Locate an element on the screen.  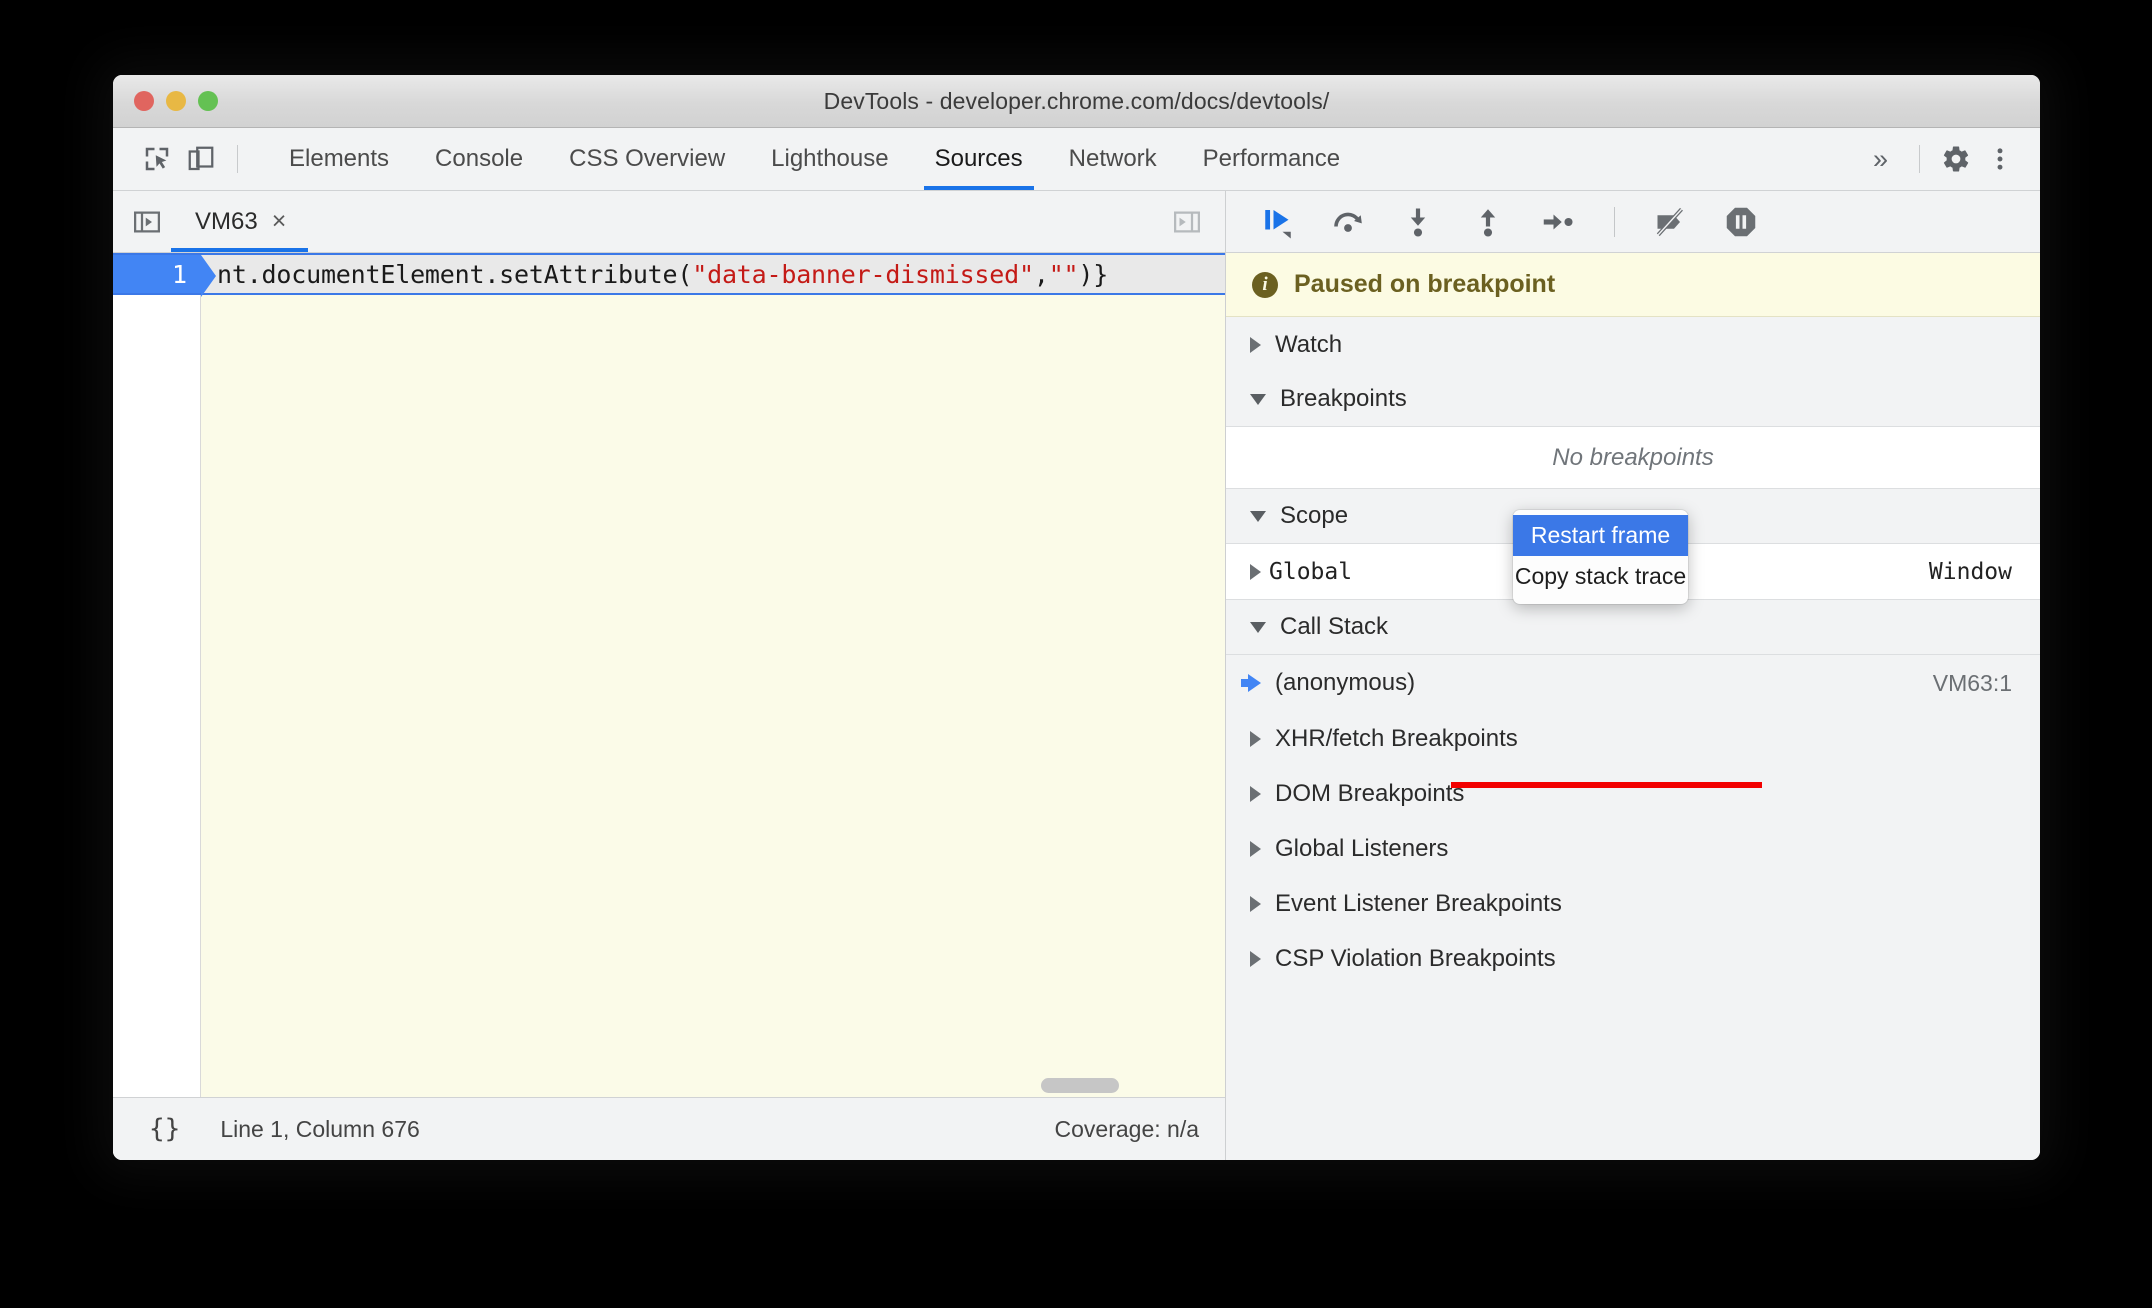
close-window-button is located at coordinates (144, 101).